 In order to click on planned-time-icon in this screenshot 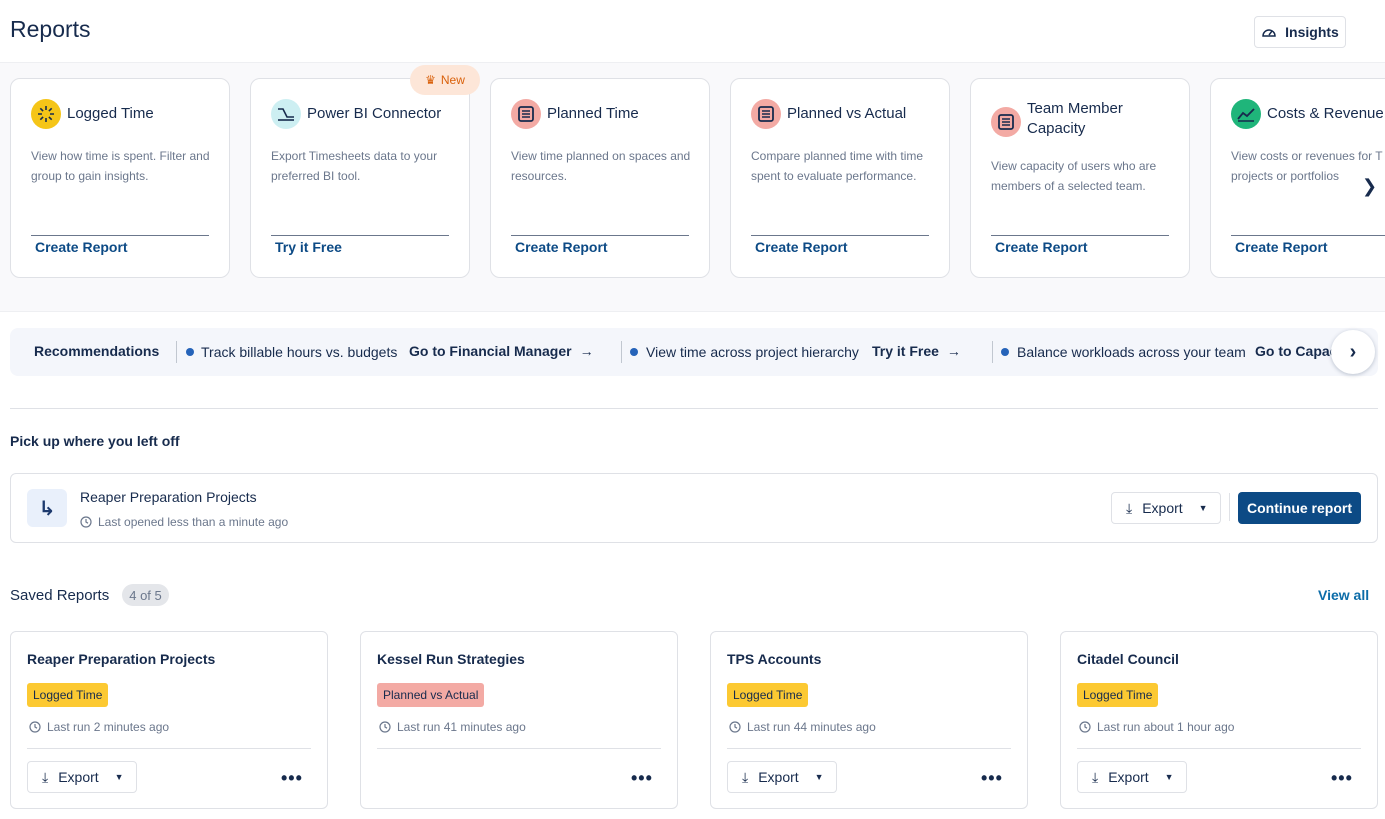, I will do `click(526, 114)`.